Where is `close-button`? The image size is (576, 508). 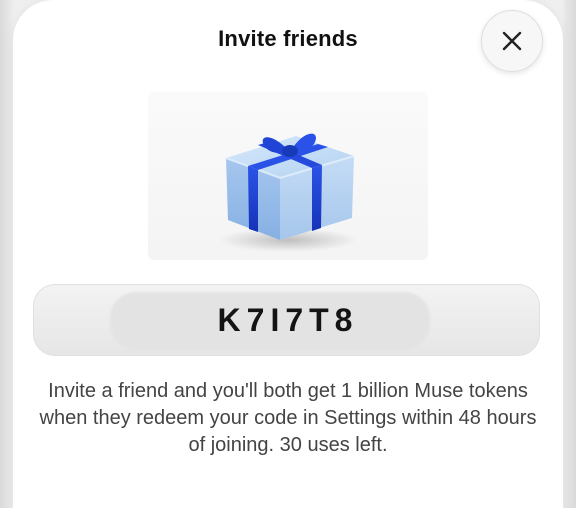 close-button is located at coordinates (512, 41).